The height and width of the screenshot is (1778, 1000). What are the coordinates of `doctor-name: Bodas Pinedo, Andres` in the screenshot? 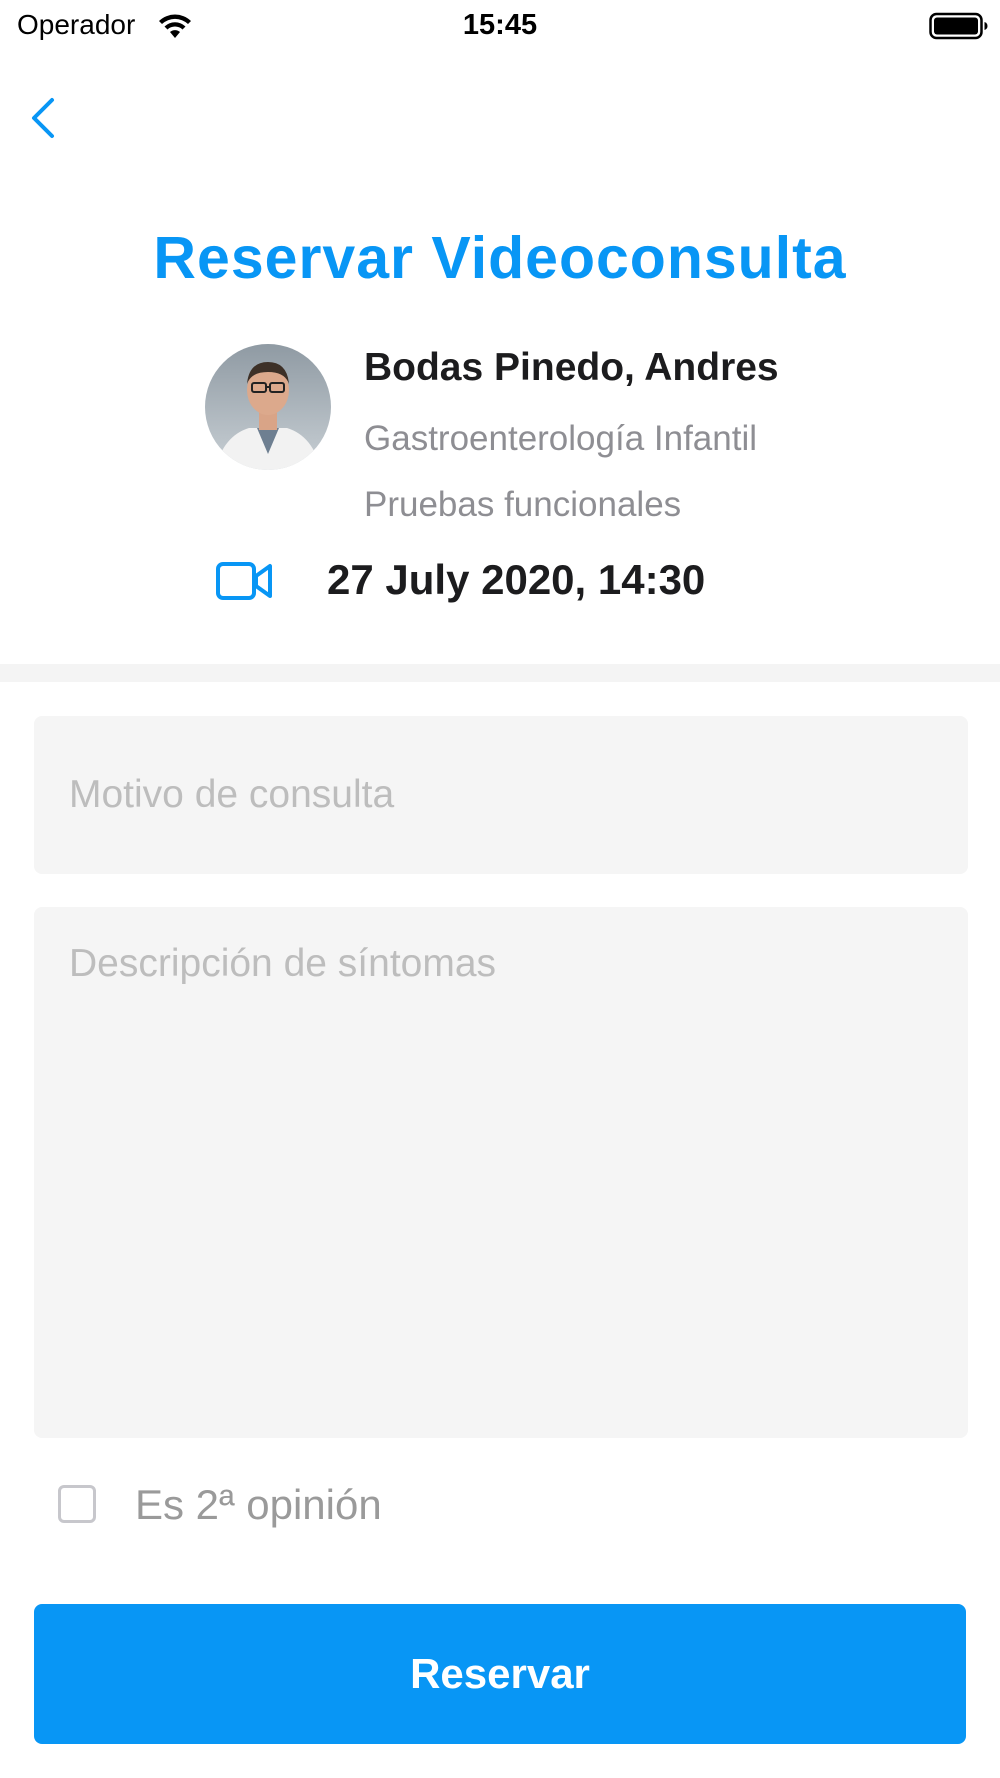 It's located at (571, 367).